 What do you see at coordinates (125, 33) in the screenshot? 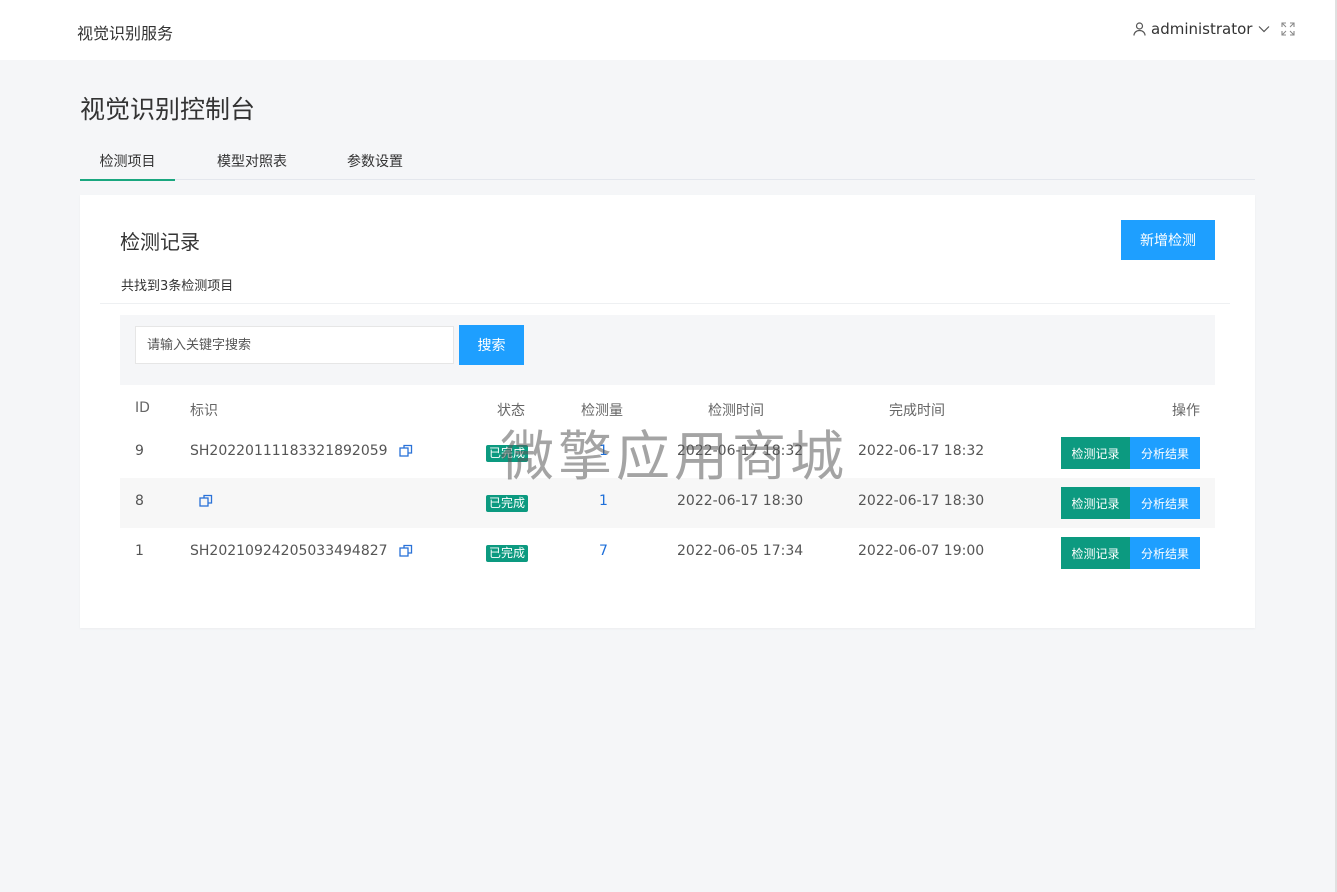
I see `app-title: 视觉识别服务` at bounding box center [125, 33].